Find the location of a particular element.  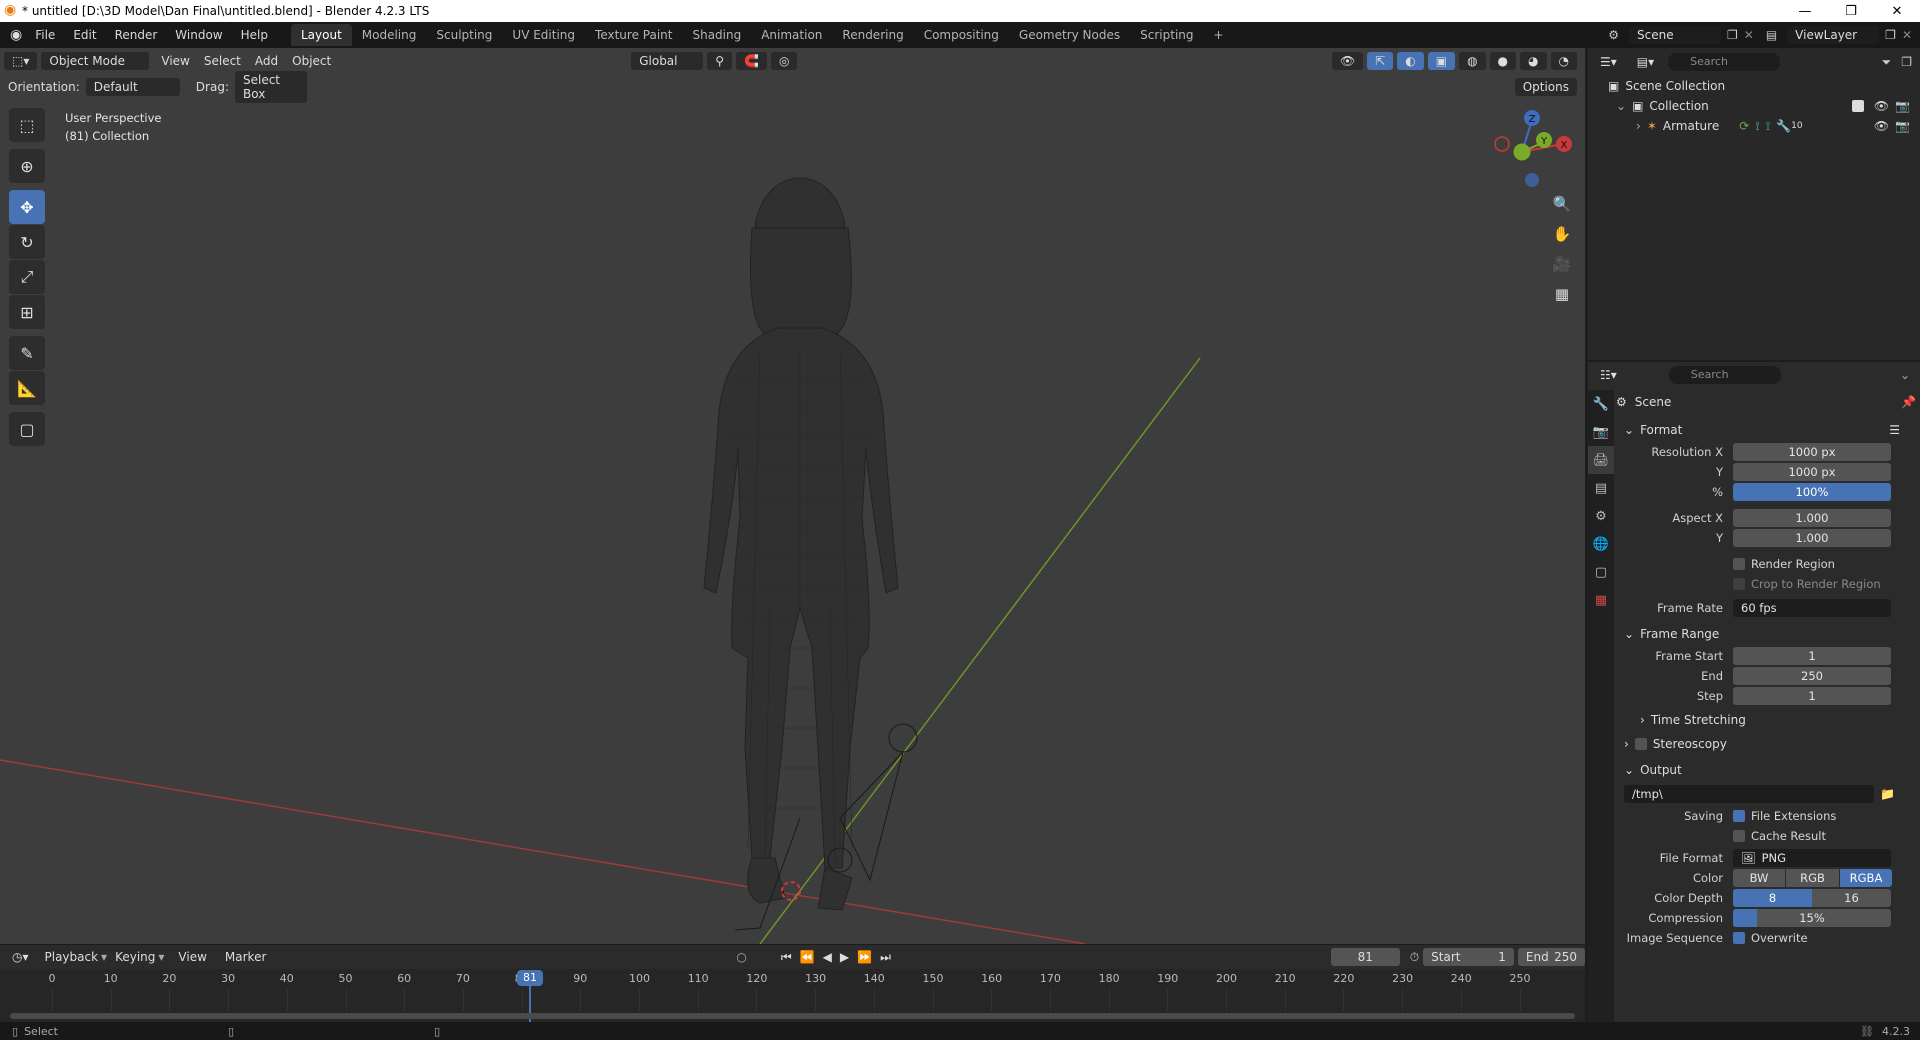

delete-scene-icon: ✕ is located at coordinates (1749, 35).